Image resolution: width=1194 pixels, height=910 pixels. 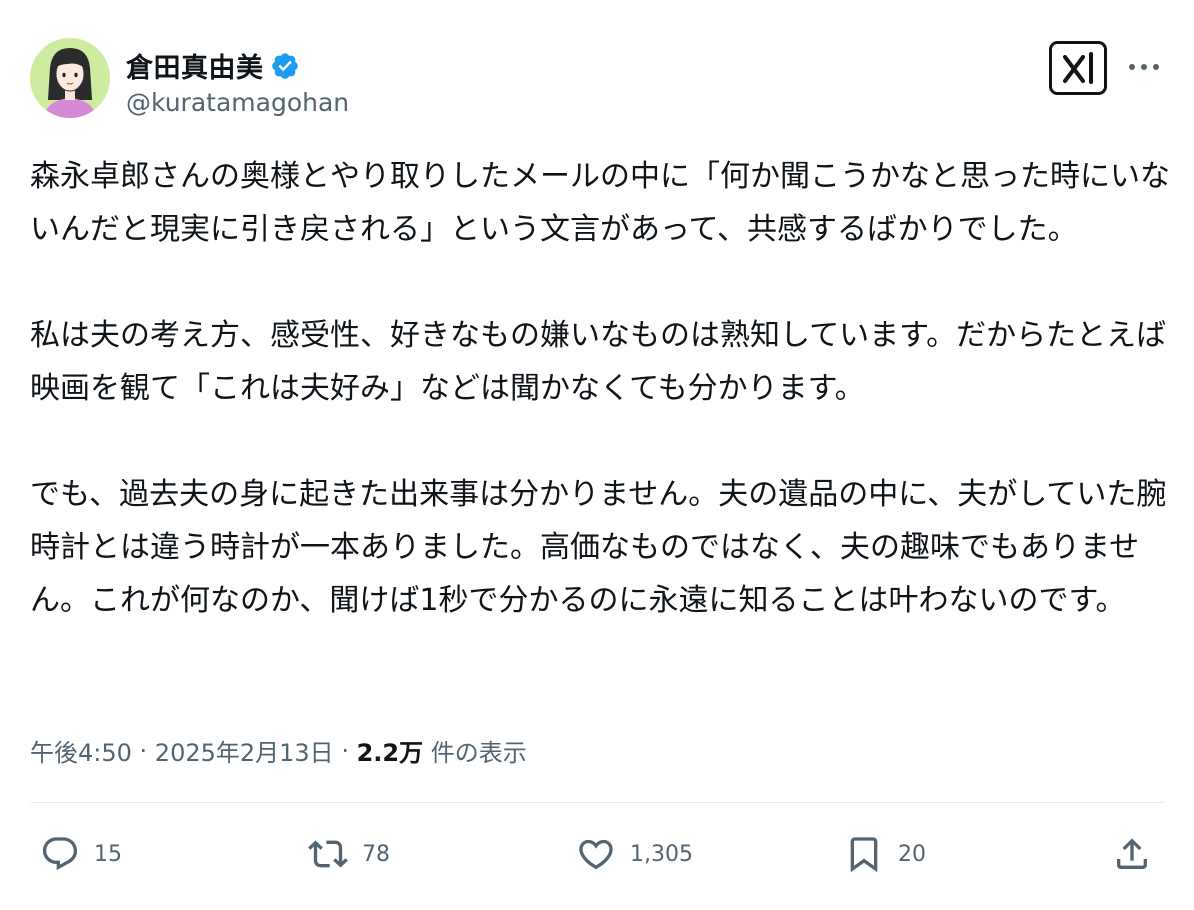 I want to click on action-bar: 15 78 1,305 20, so click(x=597, y=854).